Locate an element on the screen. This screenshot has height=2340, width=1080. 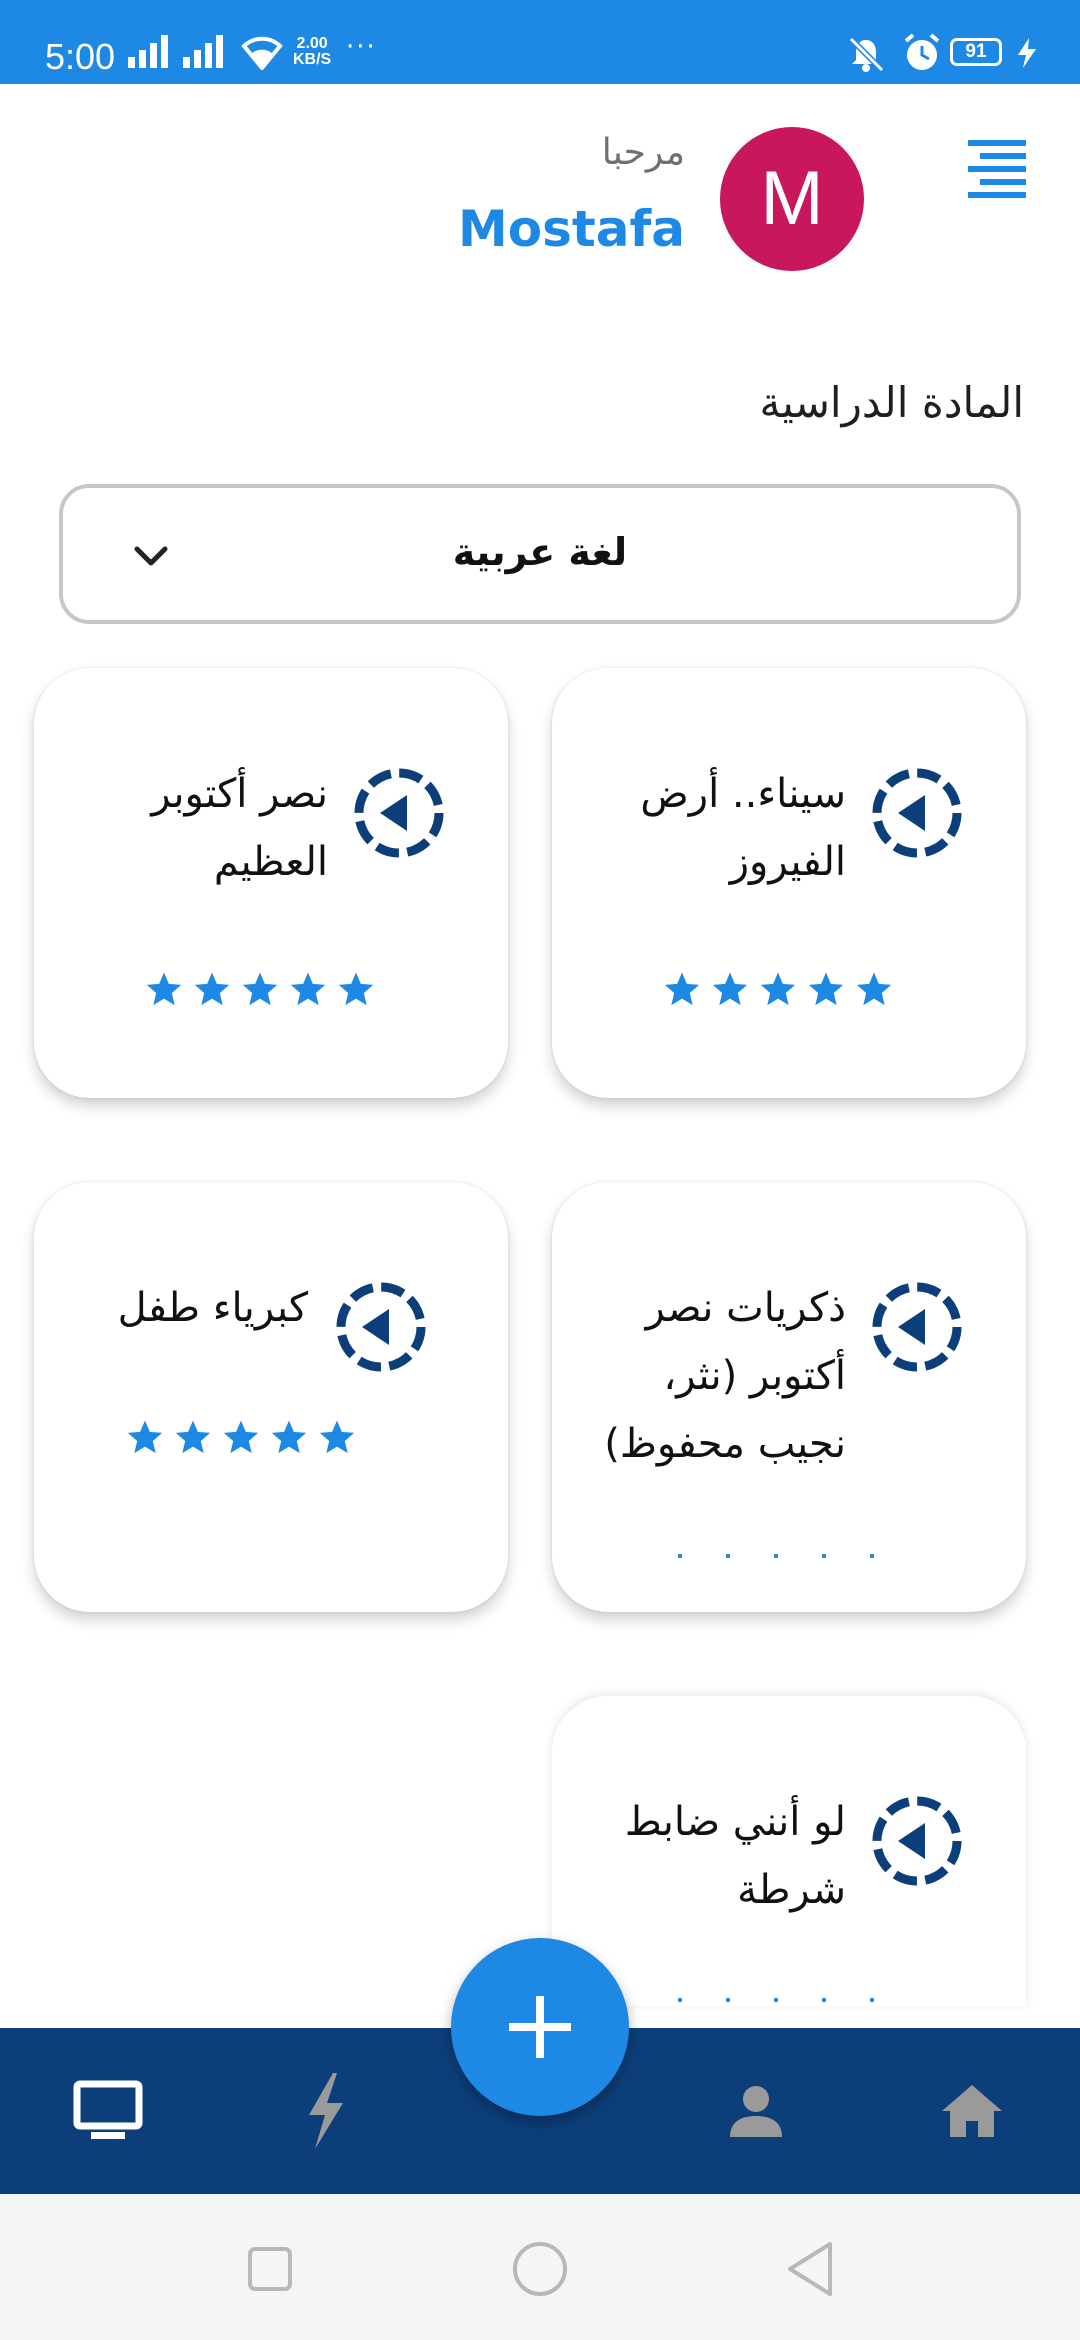
lesson-card: سيناء.. أرض الفيروز is located at coordinates (789, 883).